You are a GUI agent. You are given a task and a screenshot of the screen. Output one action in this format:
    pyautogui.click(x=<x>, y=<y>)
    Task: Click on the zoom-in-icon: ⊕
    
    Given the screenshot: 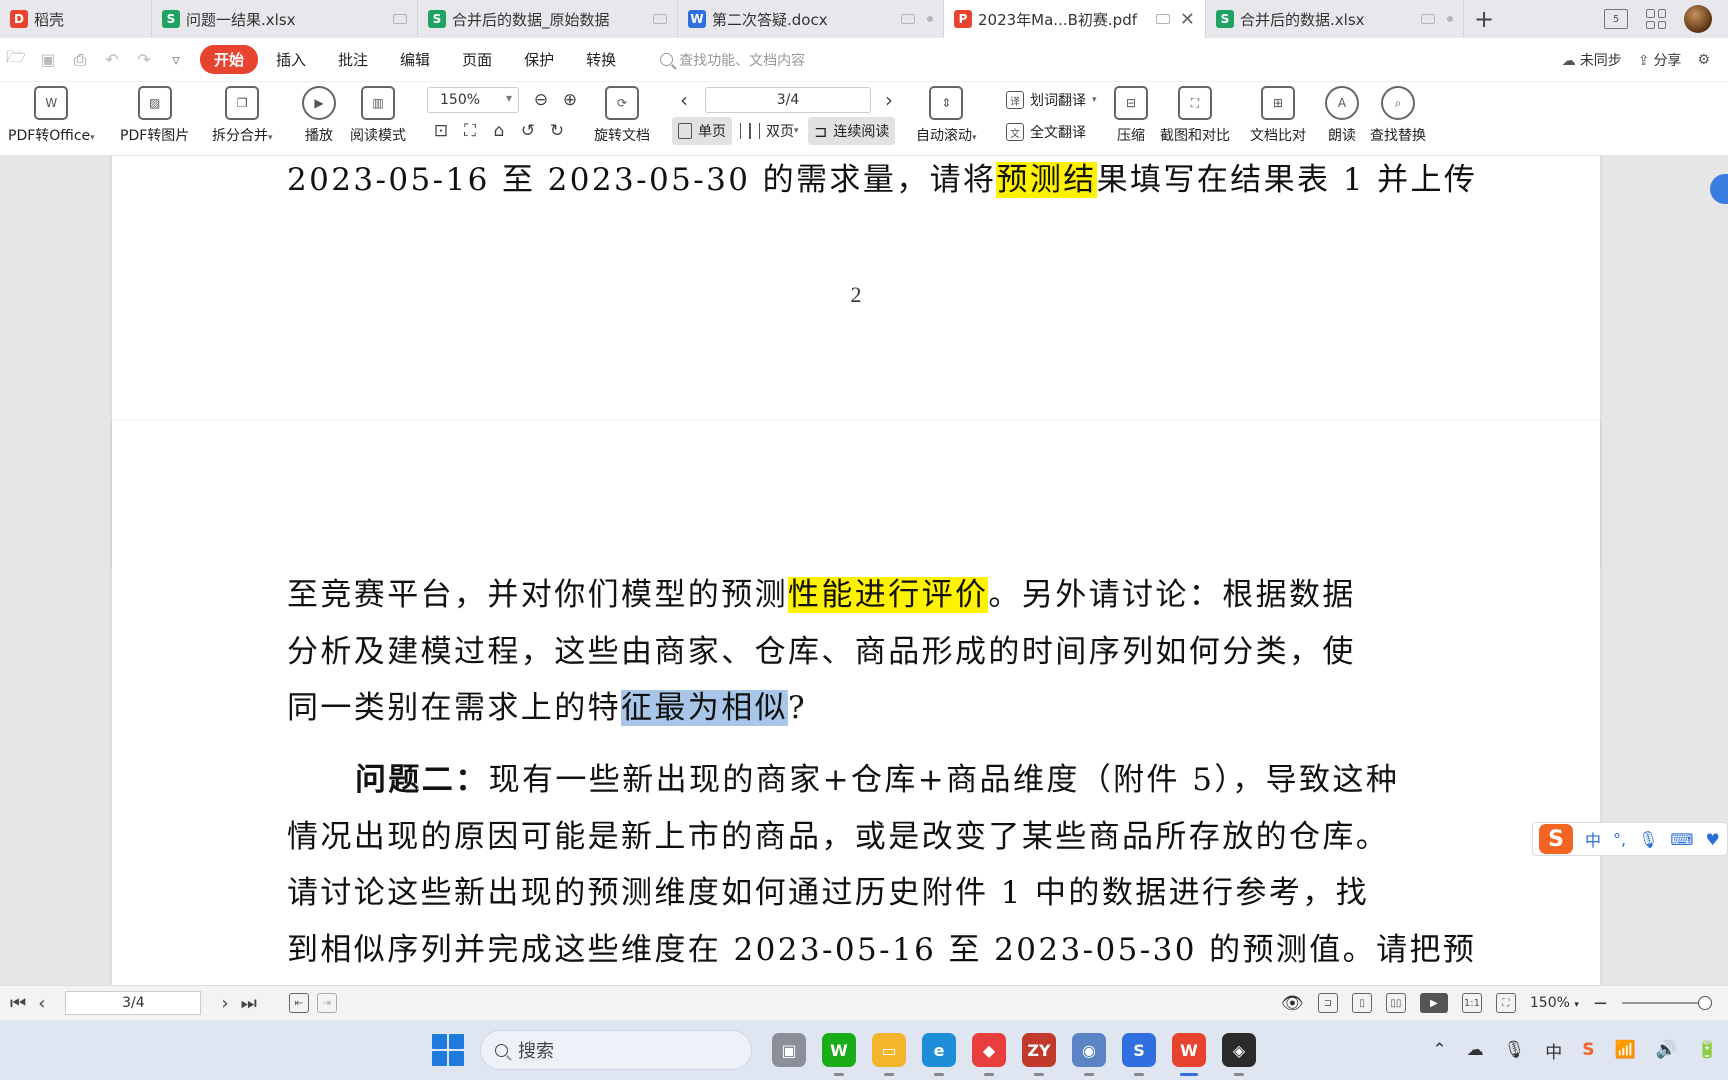 What is the action you would take?
    pyautogui.click(x=570, y=100)
    